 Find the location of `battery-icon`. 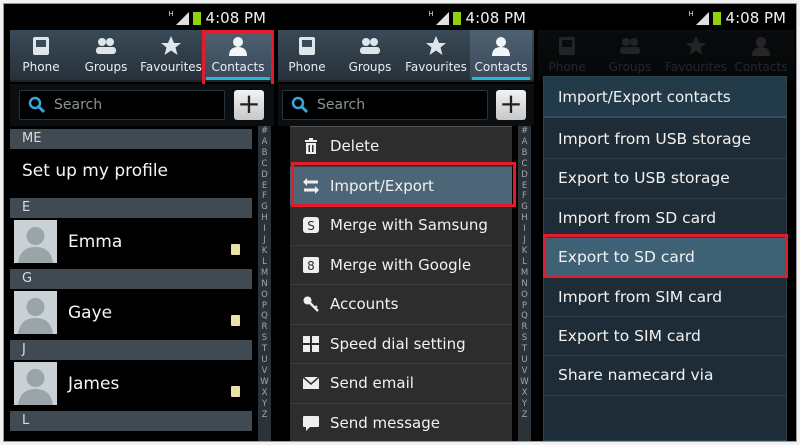

battery-icon is located at coordinates (717, 18).